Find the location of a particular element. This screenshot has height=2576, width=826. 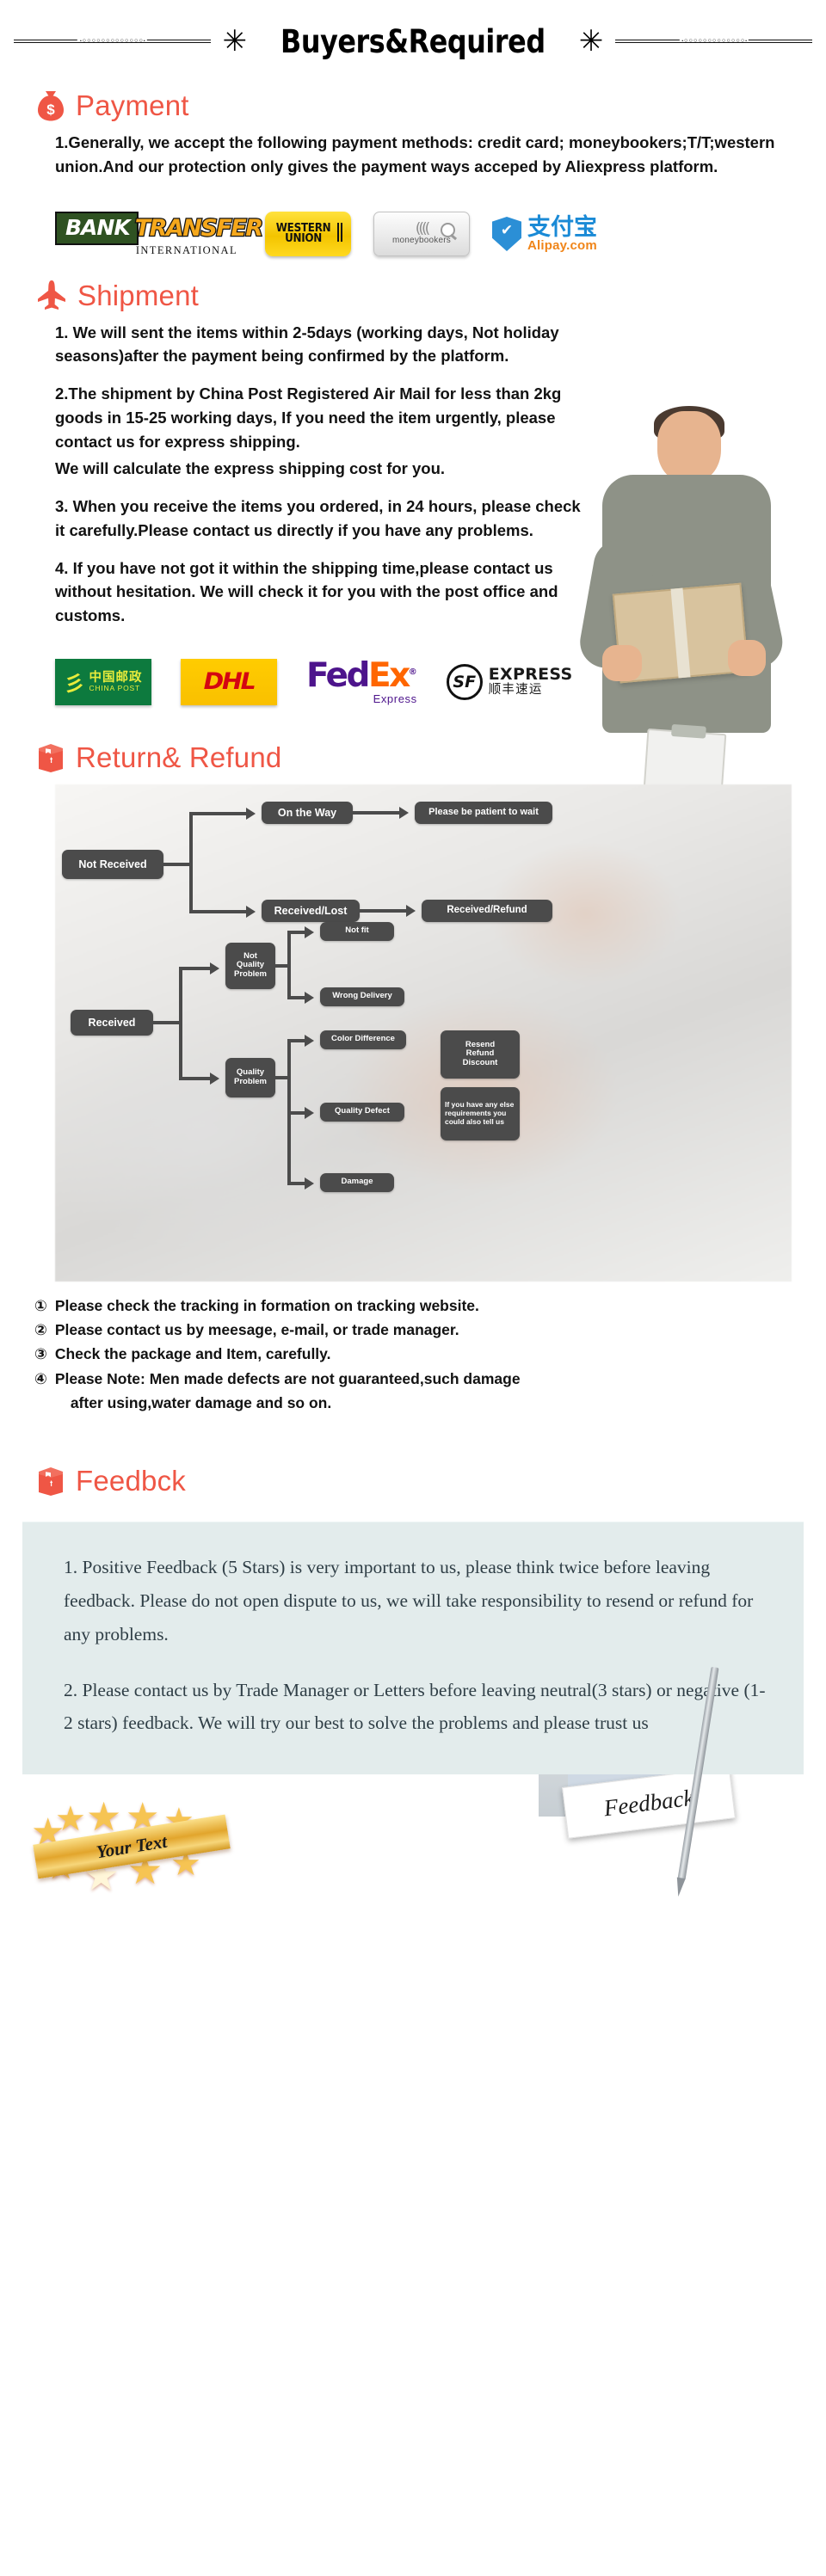

dhl-logo: DHL is located at coordinates (229, 681).